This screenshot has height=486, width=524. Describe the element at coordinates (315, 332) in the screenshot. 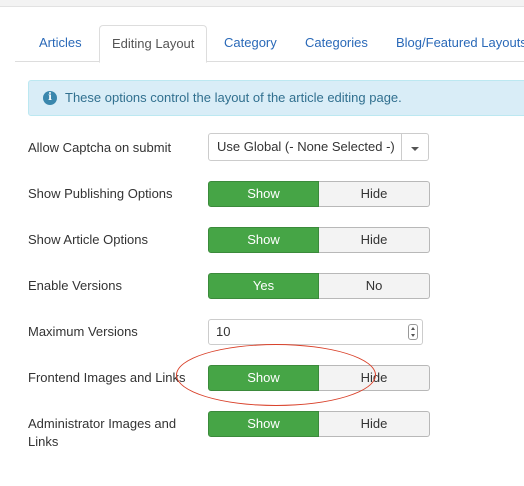

I see `max-versions-input: 10` at that location.